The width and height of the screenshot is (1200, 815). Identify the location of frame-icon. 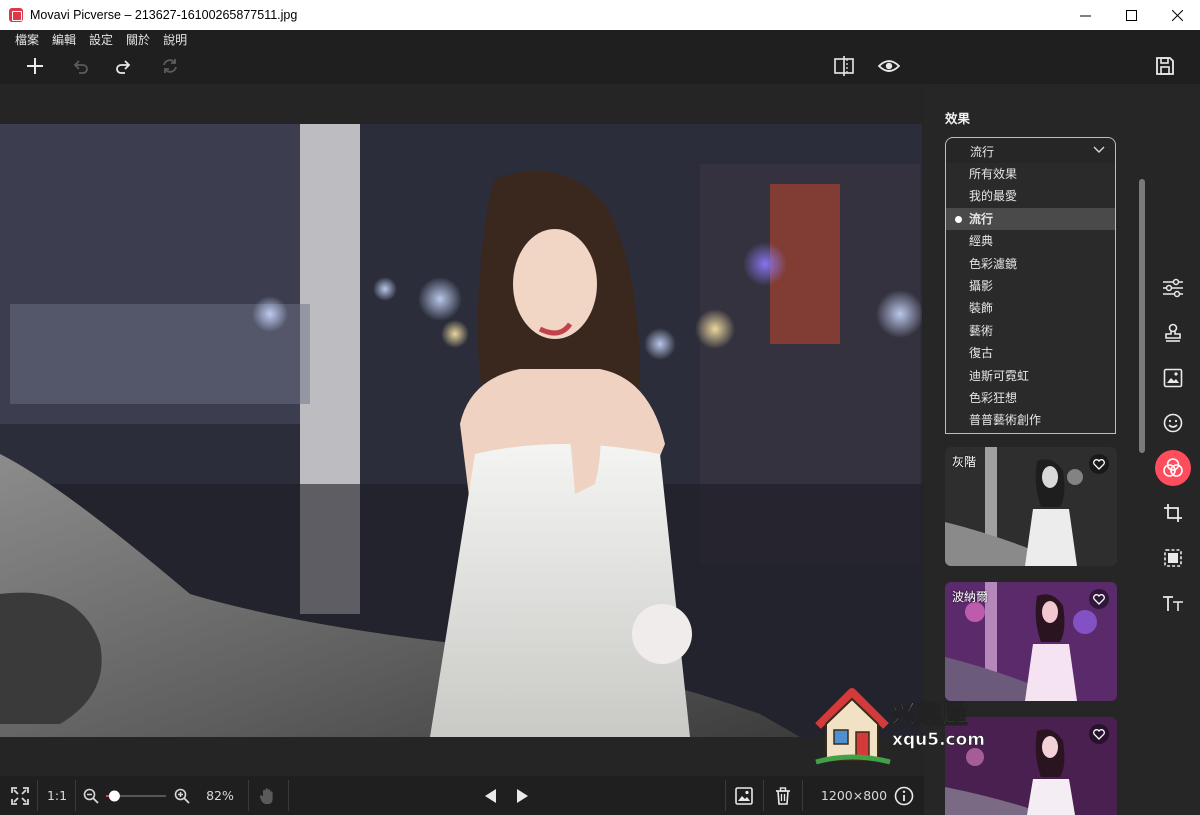
(1173, 558).